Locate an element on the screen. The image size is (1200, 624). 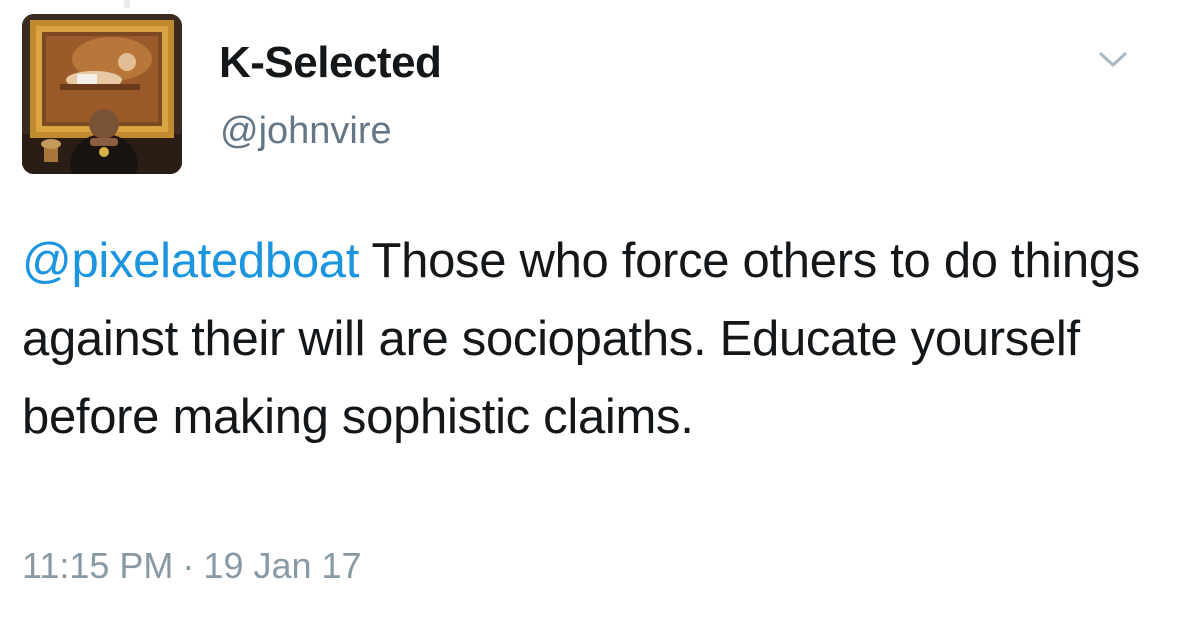
avatar-image is located at coordinates (102, 94).